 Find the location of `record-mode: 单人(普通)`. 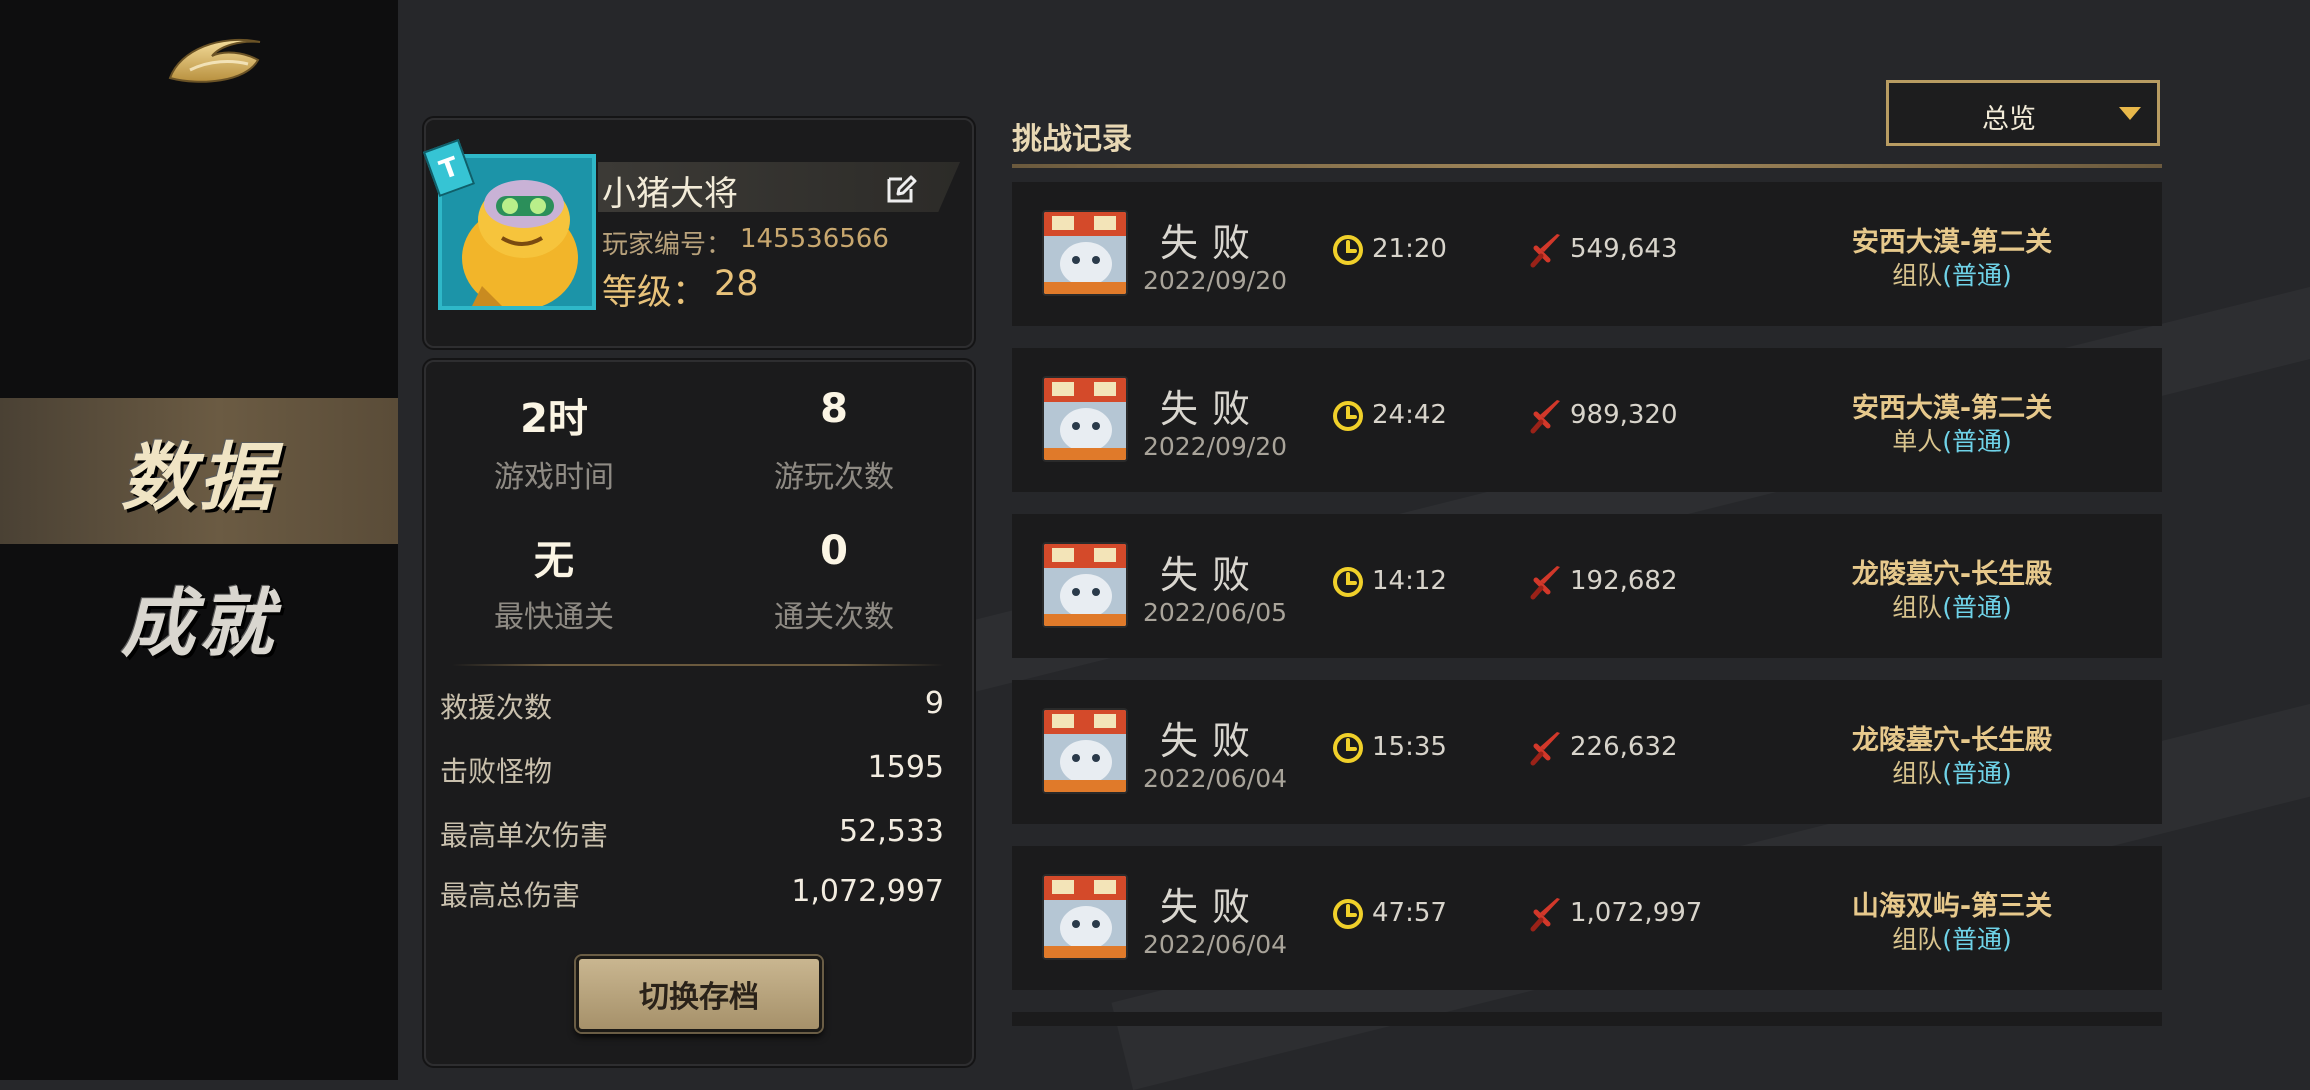

record-mode: 单人(普通) is located at coordinates (1952, 440).